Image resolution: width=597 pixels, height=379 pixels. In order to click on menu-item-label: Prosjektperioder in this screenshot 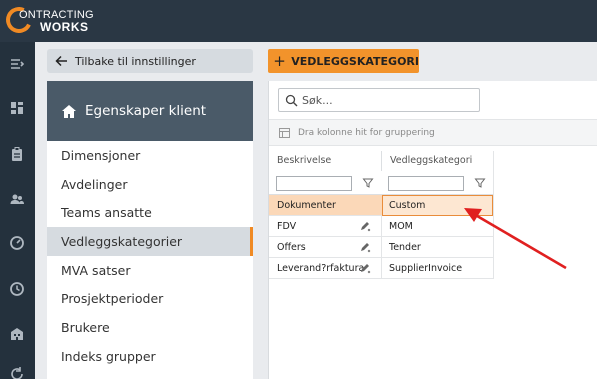, I will do `click(112, 299)`.